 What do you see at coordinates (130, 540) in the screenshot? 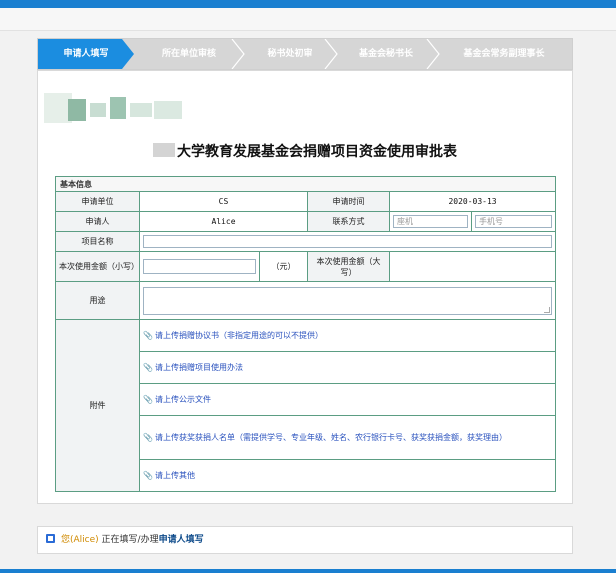
I see `status-text: 正在填写/办理` at bounding box center [130, 540].